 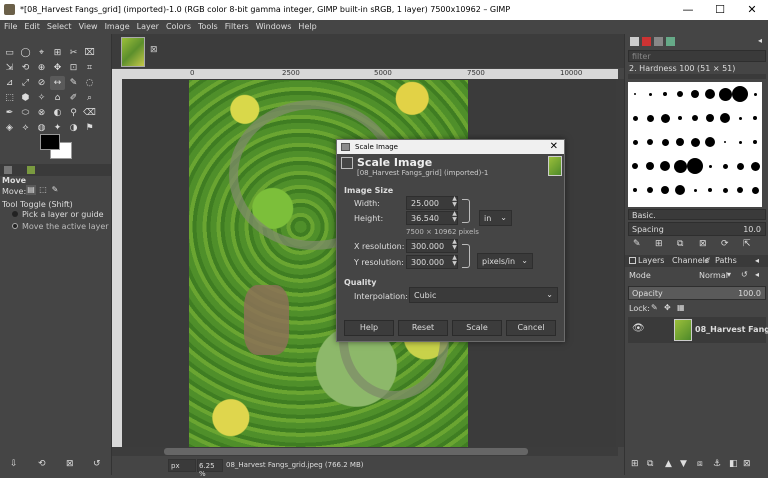 I want to click on duplicate-brush-icon: ⧉, so click(x=680, y=244).